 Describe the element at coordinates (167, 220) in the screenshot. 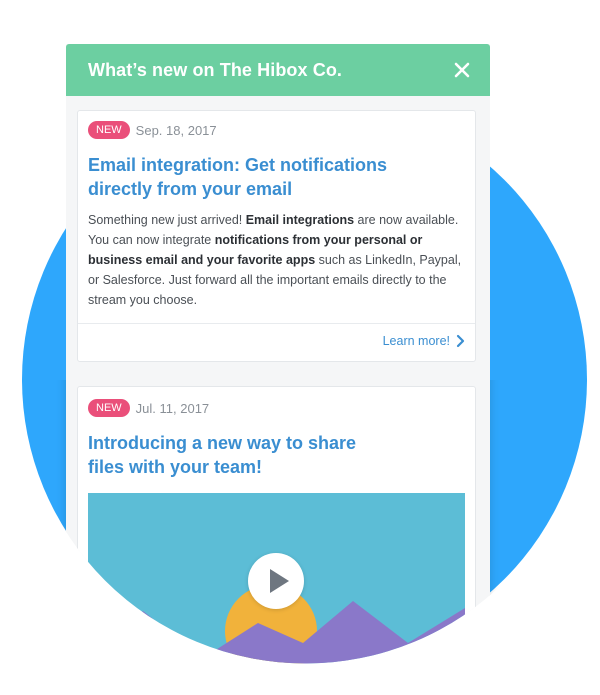

I see `body-text: Something new just arrived!` at that location.